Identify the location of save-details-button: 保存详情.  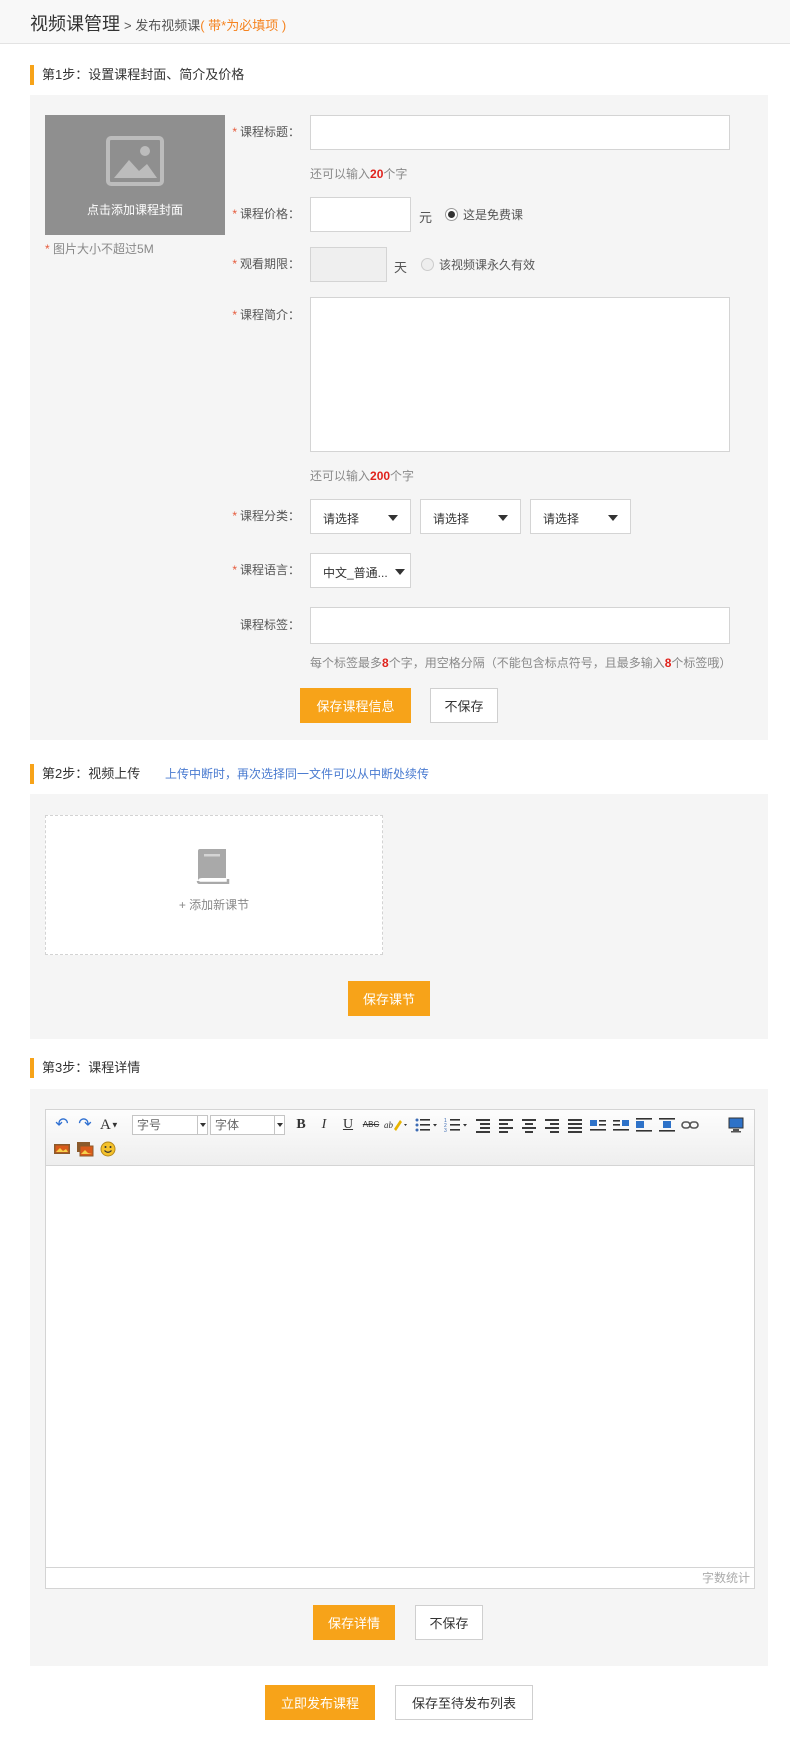
(354, 1622).